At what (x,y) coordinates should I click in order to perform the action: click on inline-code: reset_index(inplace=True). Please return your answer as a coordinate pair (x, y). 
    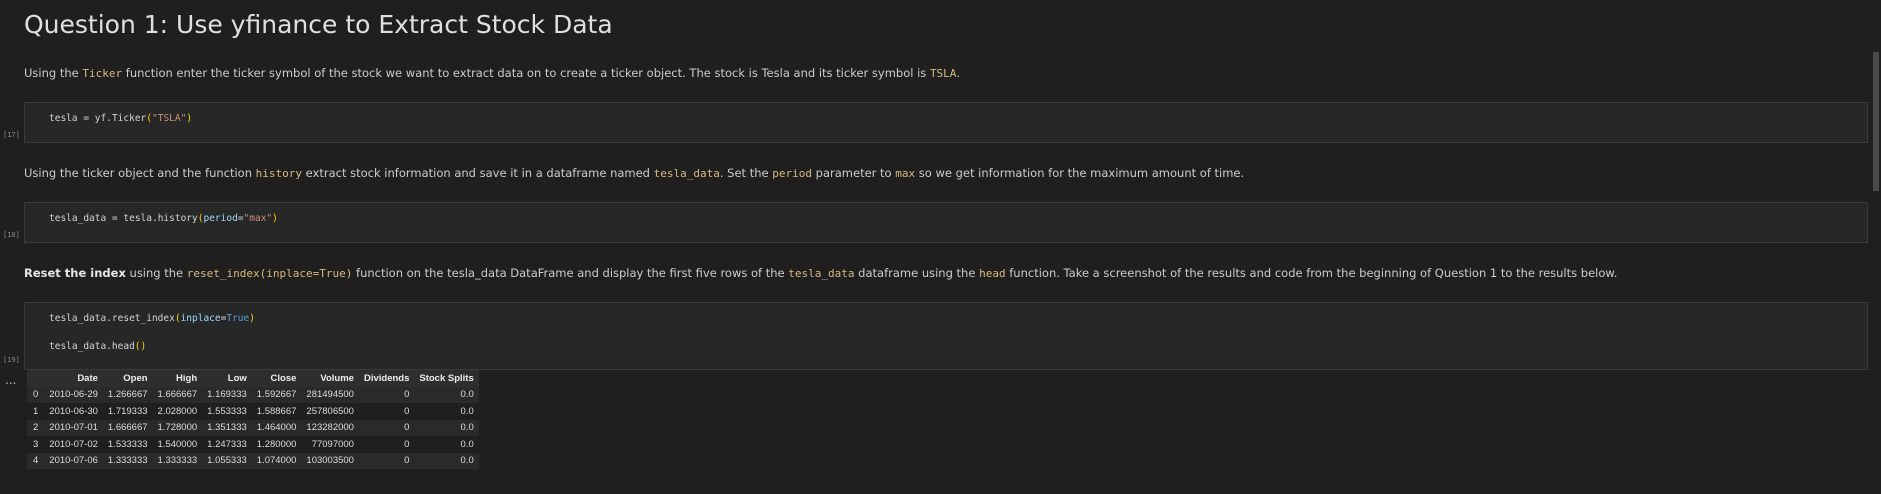
    Looking at the image, I should click on (269, 273).